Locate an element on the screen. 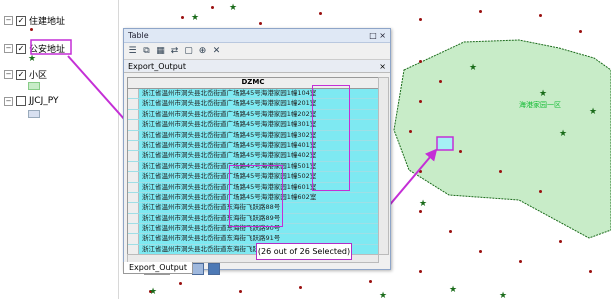 The width and height of the screenshot is (611, 299). select-by-attributes-icon: ▦ is located at coordinates (160, 51).